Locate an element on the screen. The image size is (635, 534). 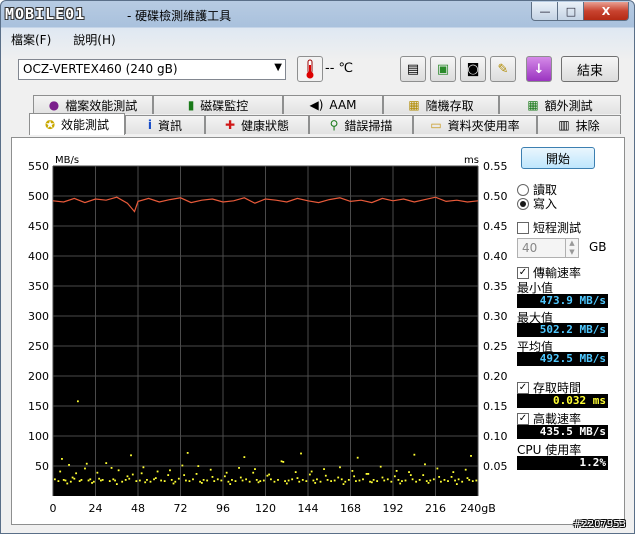
y-tick-label: 50 is located at coordinates (42, 466).